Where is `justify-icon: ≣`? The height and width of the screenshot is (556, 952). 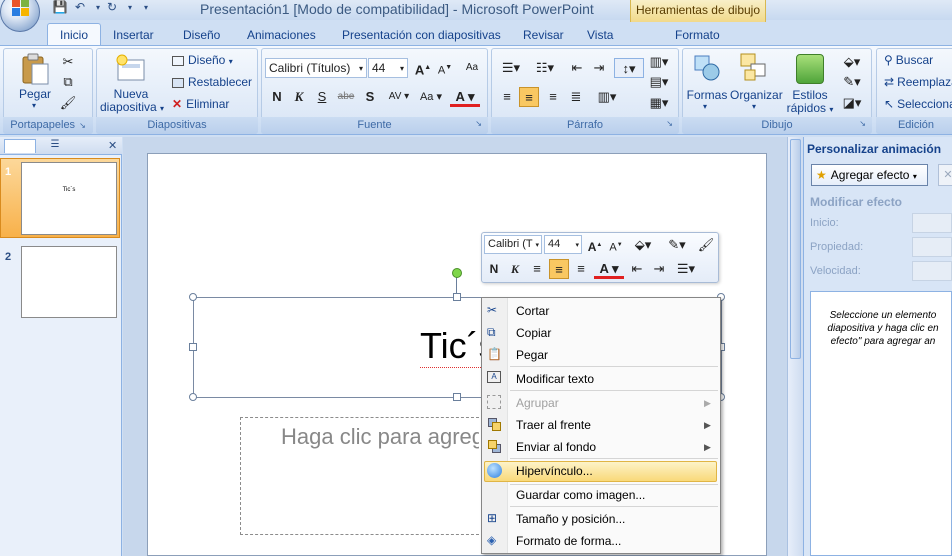 justify-icon: ≣ is located at coordinates (576, 97).